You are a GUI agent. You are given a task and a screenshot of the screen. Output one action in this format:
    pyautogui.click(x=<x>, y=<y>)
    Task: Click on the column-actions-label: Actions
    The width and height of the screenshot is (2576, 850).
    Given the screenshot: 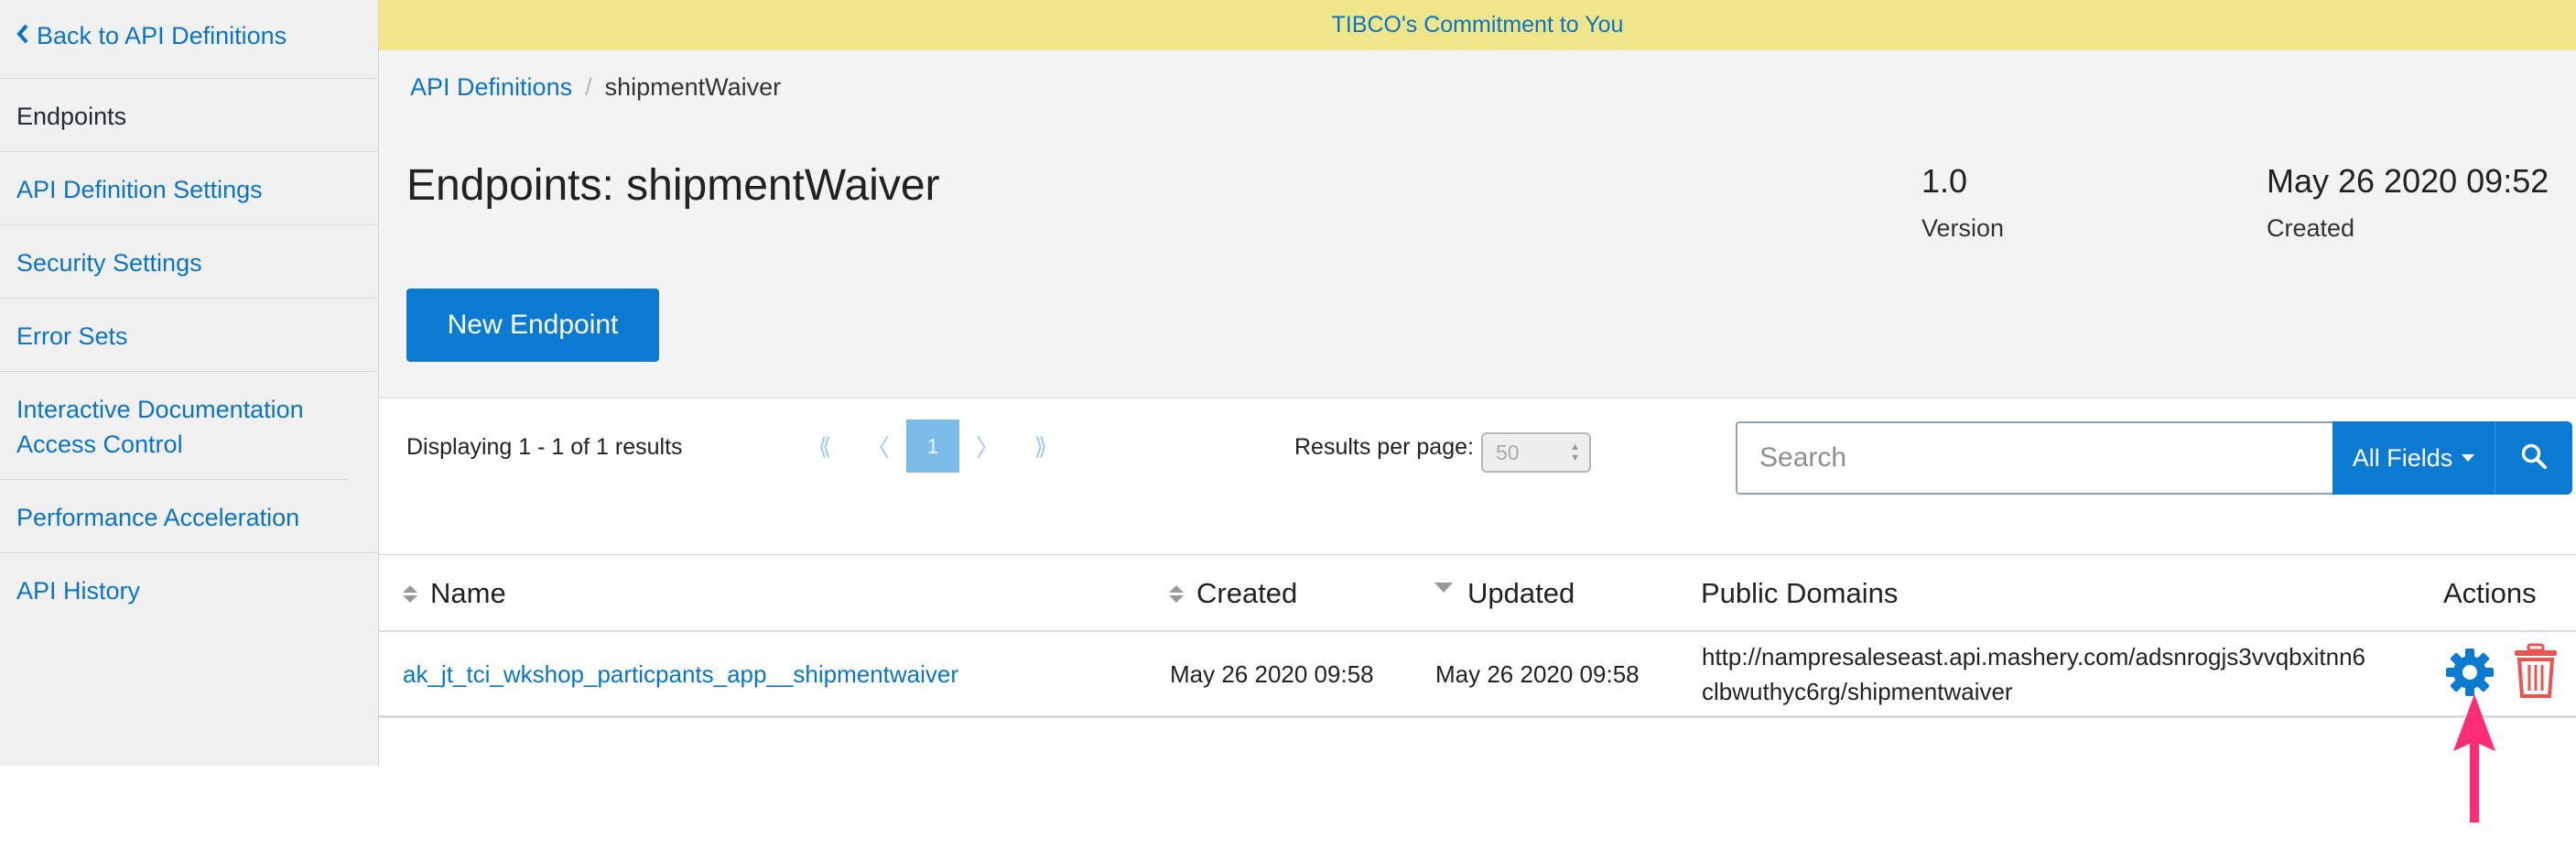 What is the action you would take?
    pyautogui.click(x=2490, y=593)
    